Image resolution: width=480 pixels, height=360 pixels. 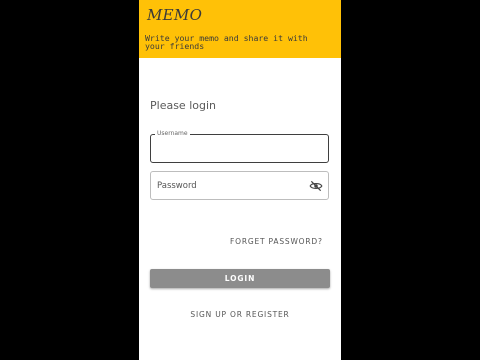 What do you see at coordinates (239, 146) in the screenshot?
I see `username-field: Username` at bounding box center [239, 146].